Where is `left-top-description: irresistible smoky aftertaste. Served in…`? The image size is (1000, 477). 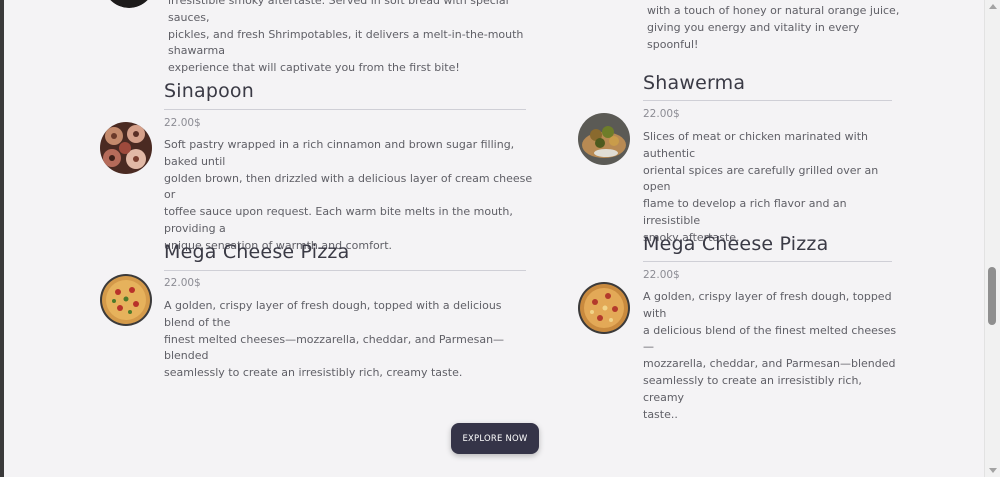 left-top-description: irresistible smoky aftertaste. Served in… is located at coordinates (346, 37).